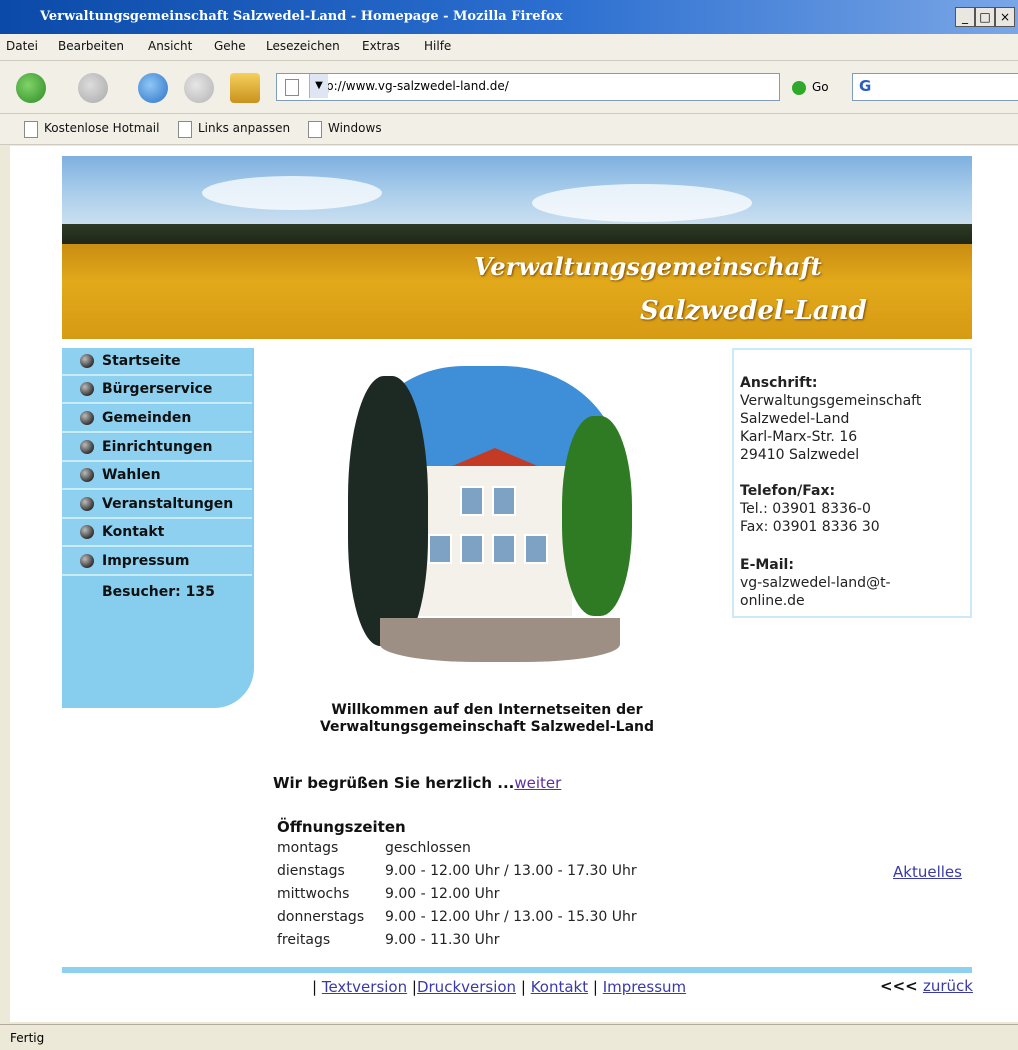  Describe the element at coordinates (985, 17) in the screenshot. I see `maximize-button: □` at that location.